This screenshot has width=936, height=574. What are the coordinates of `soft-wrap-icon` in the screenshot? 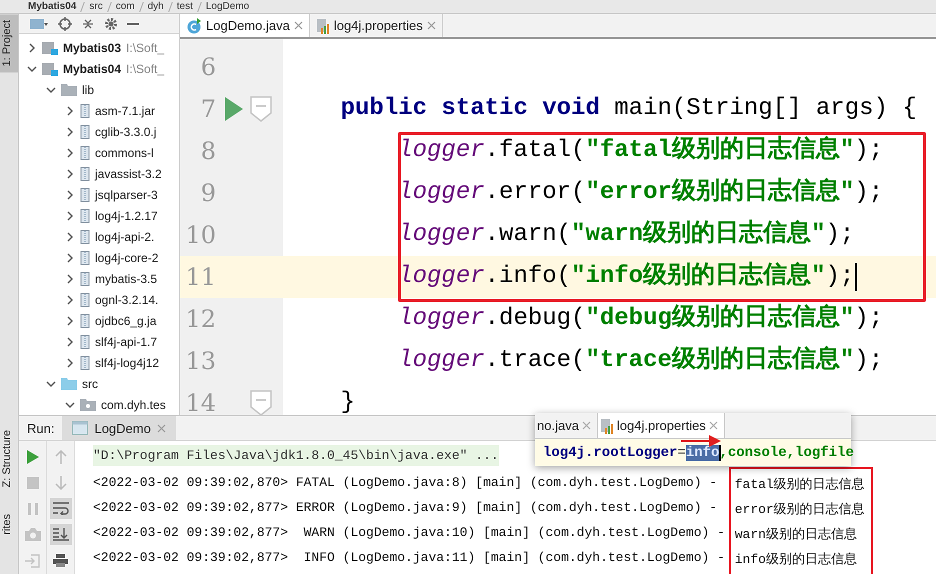 It's located at (60, 508).